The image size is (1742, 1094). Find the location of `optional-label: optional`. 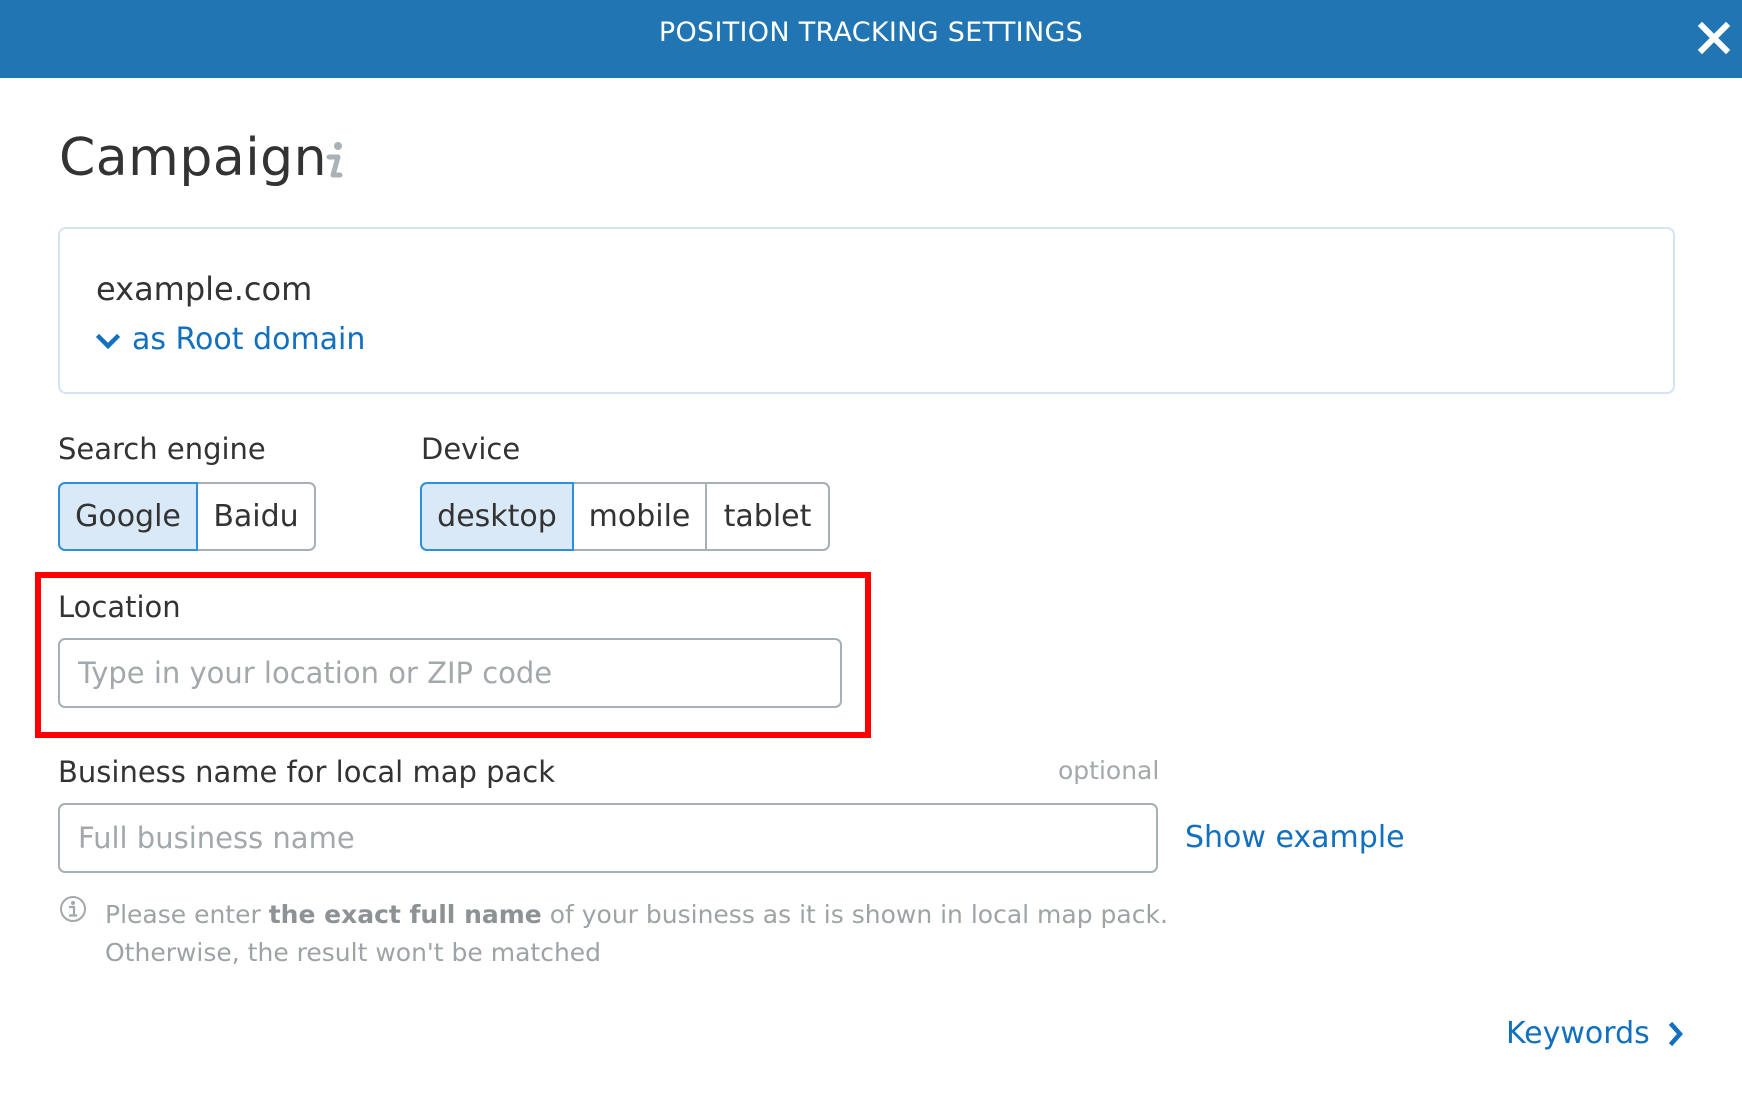

optional-label: optional is located at coordinates (1109, 770).